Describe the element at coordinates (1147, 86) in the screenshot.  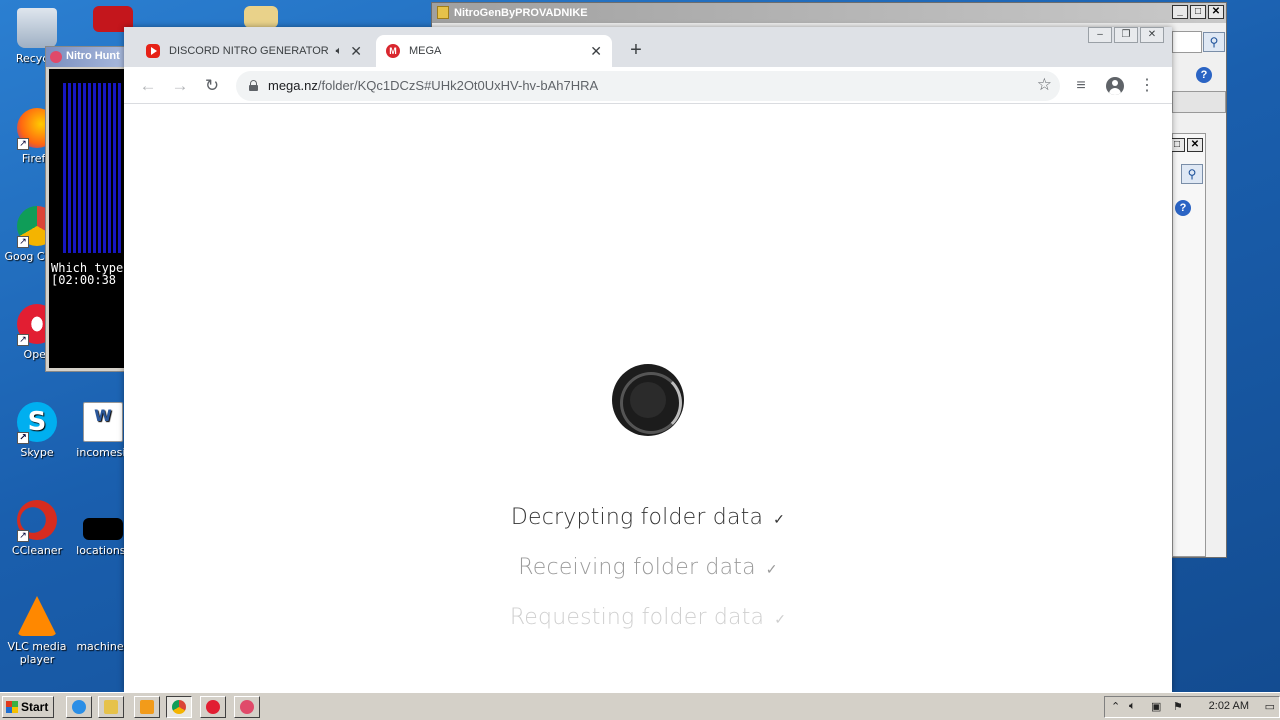
I see `menu-kebab-icon: ⋮` at that location.